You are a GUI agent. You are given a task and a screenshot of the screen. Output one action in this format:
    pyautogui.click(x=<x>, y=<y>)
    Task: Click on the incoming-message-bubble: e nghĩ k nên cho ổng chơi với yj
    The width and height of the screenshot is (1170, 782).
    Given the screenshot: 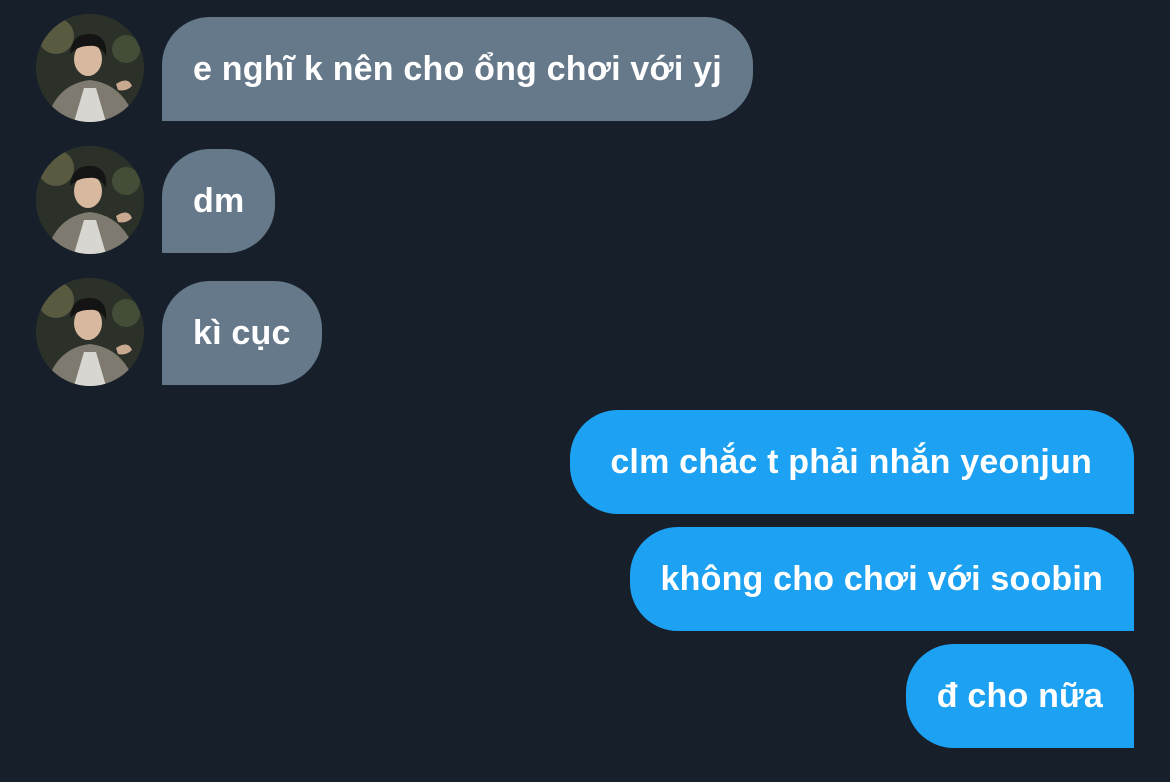 What is the action you would take?
    pyautogui.click(x=457, y=69)
    